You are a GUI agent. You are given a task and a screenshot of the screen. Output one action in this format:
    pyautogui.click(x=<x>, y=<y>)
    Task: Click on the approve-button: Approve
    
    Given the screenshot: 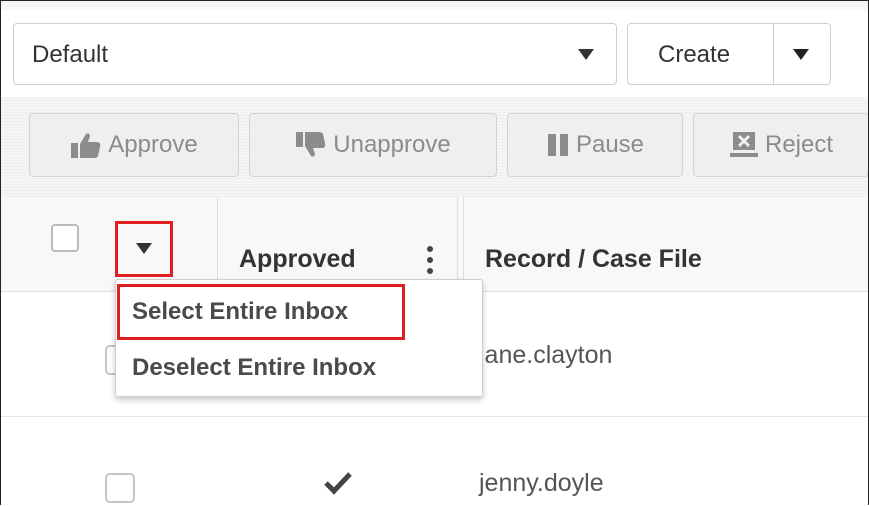 What is the action you would take?
    pyautogui.click(x=134, y=145)
    